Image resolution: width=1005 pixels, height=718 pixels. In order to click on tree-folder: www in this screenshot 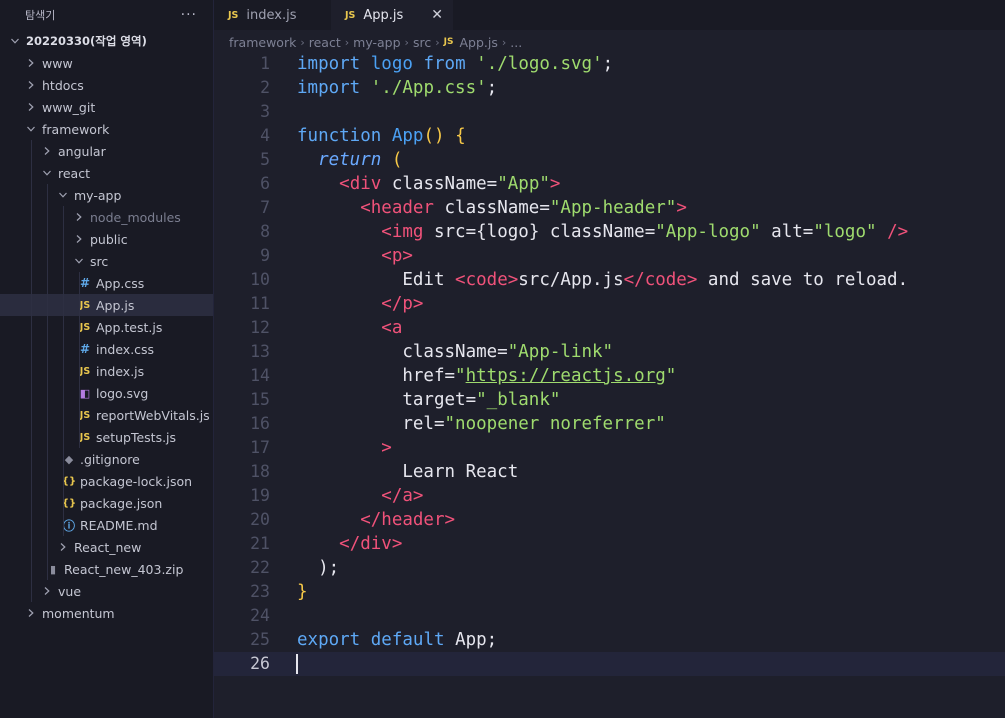, I will do `click(106, 63)`.